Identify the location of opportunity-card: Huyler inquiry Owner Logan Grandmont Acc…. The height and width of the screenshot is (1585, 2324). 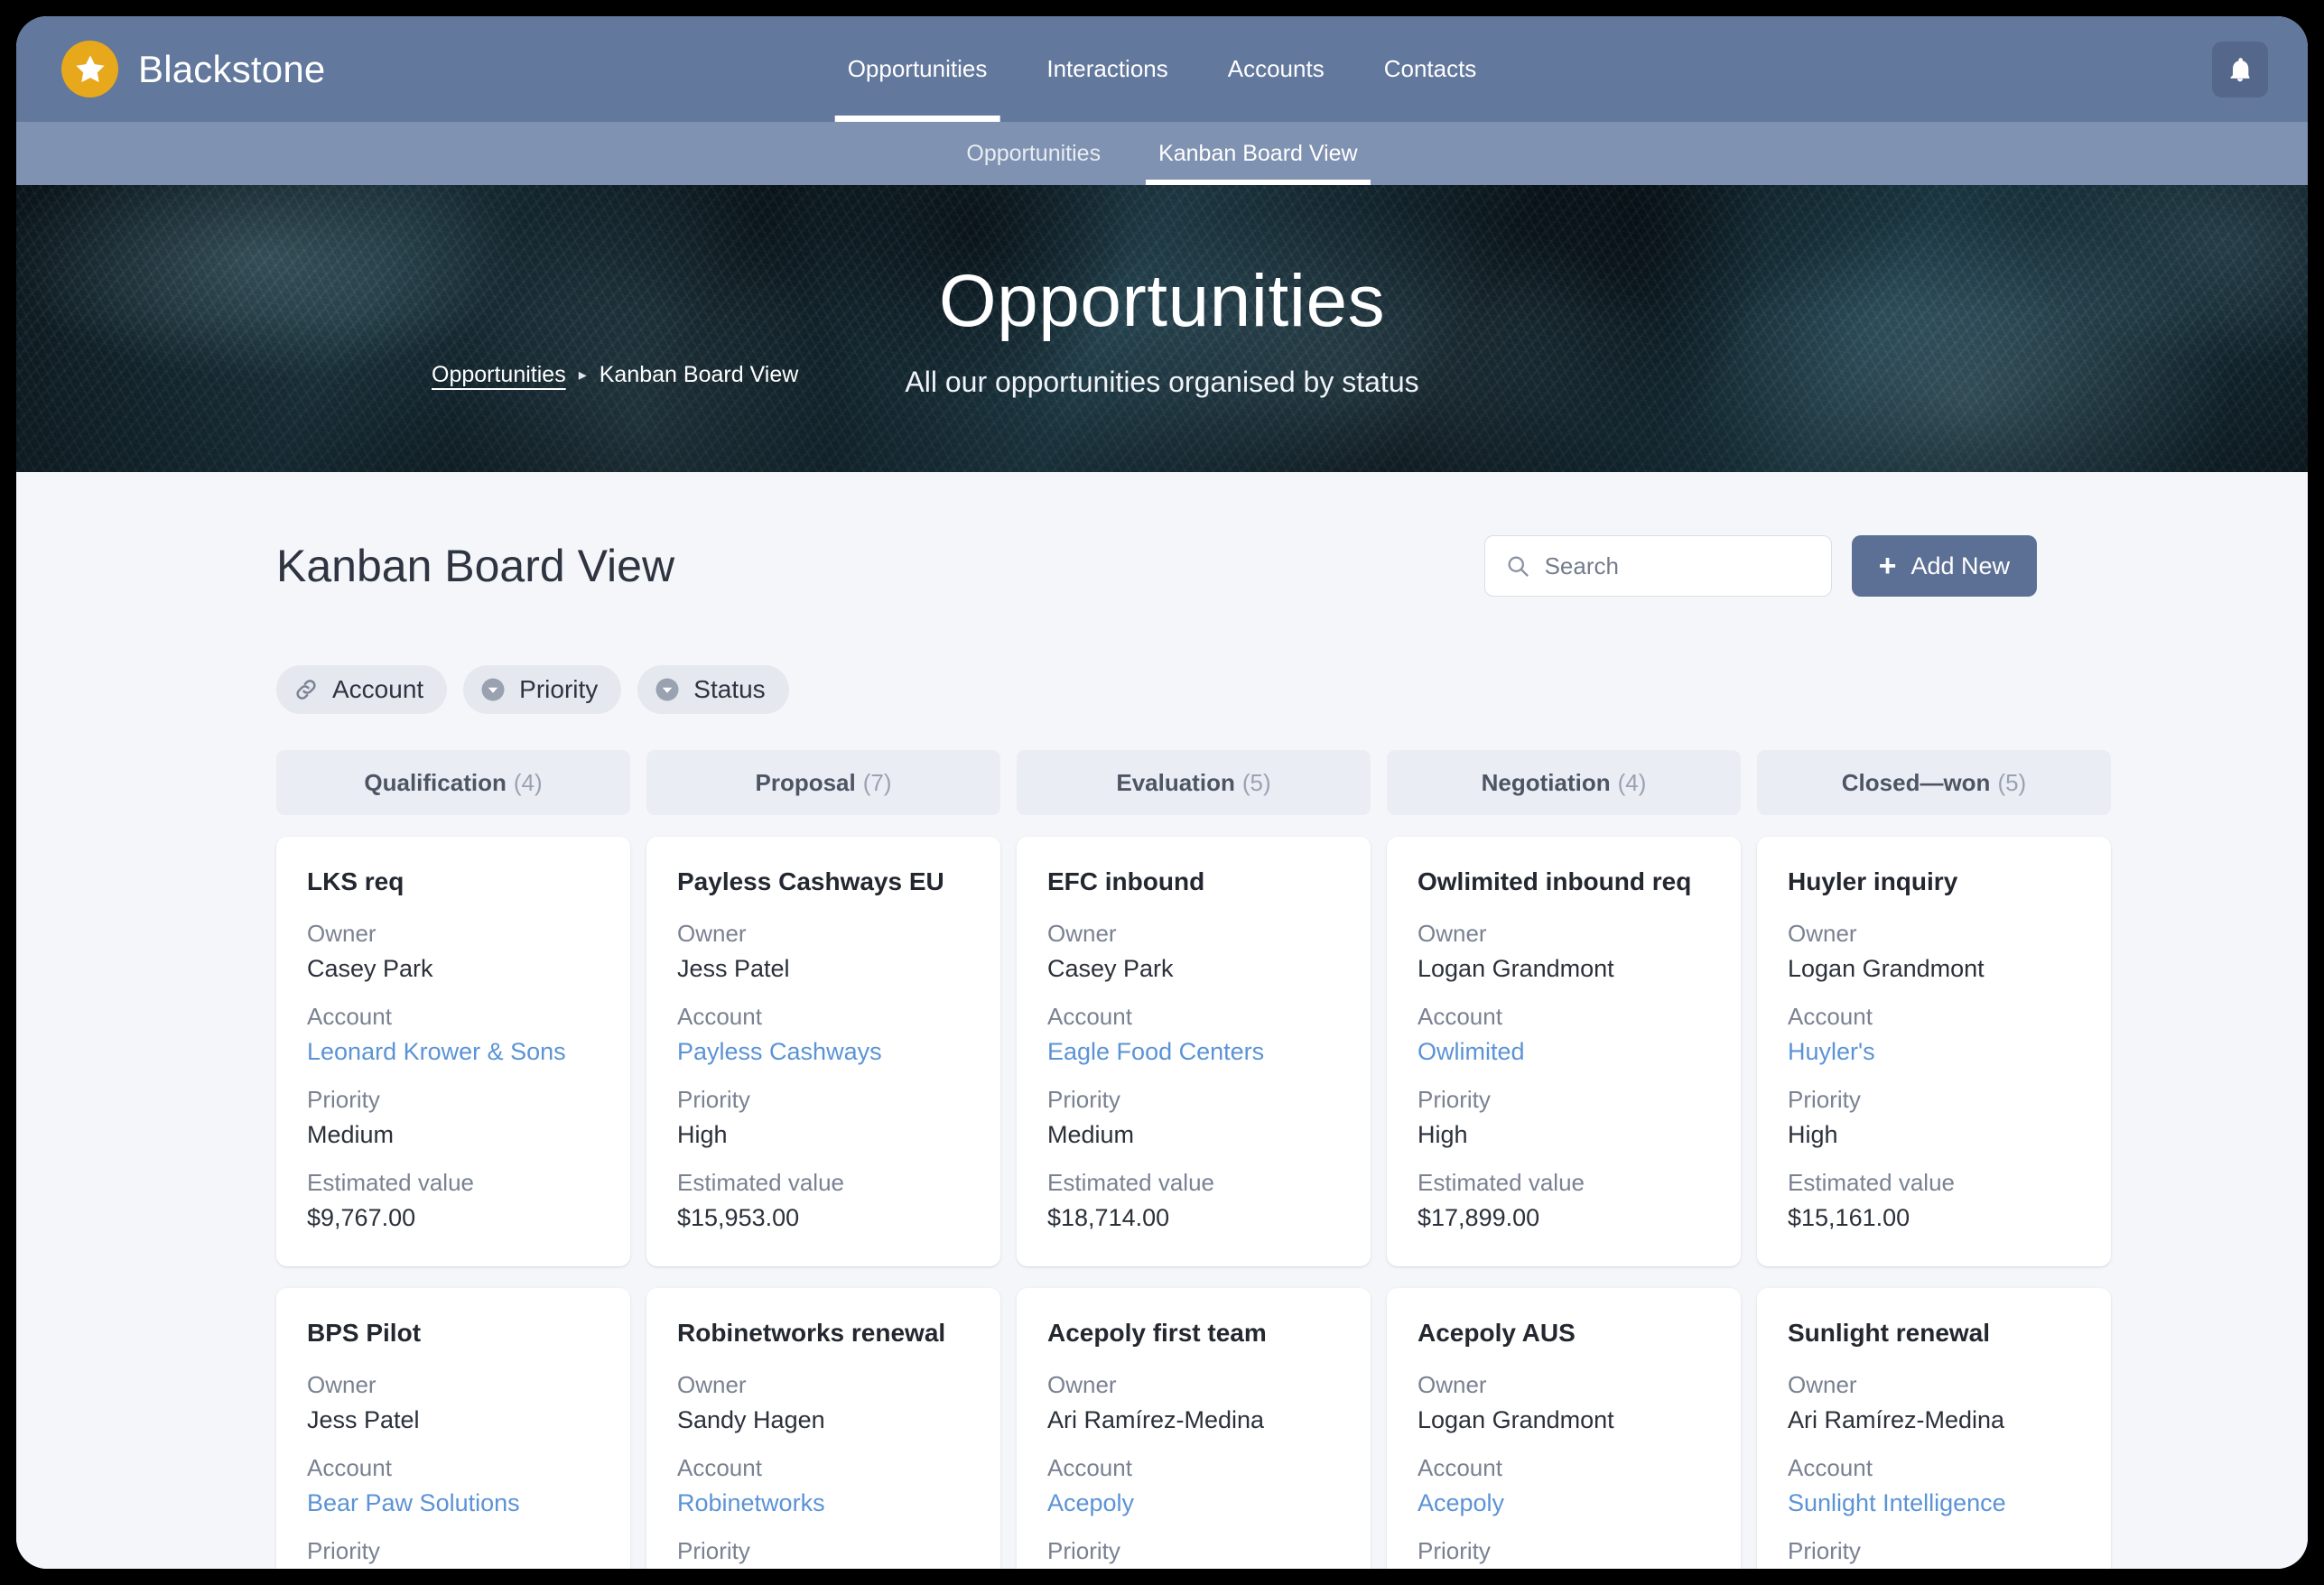
(1934, 1051).